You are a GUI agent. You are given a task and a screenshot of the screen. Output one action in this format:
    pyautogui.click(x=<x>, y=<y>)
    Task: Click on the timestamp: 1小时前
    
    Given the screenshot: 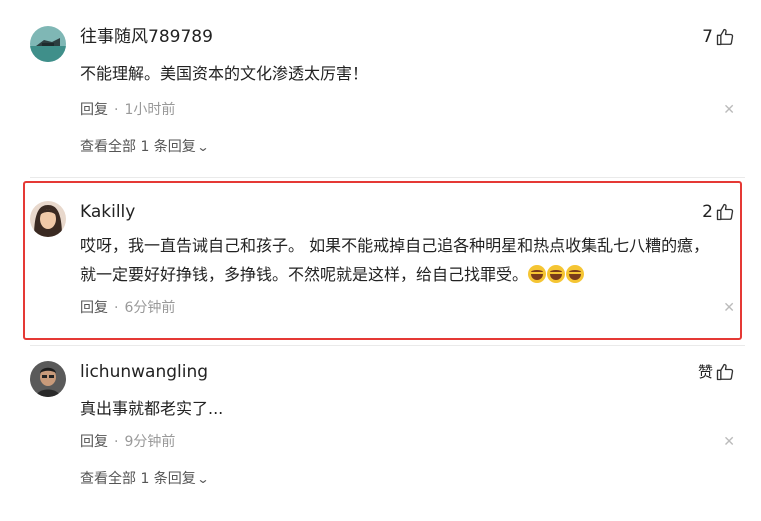 What is the action you would take?
    pyautogui.click(x=150, y=110)
    